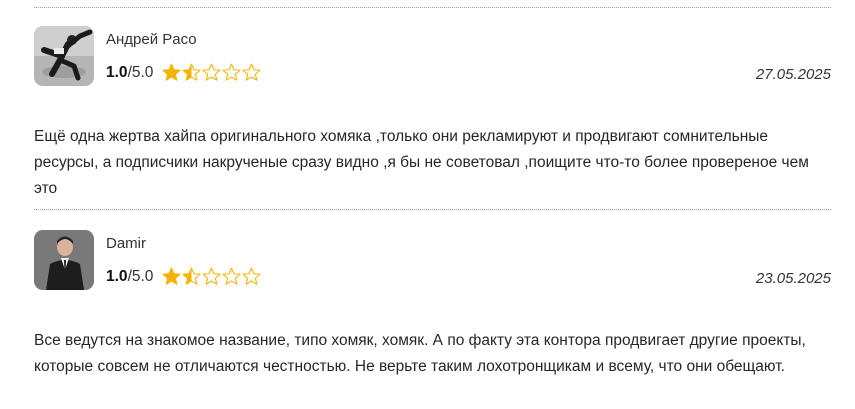 The width and height of the screenshot is (855, 409). I want to click on review-date: 23.05.2025, so click(793, 278).